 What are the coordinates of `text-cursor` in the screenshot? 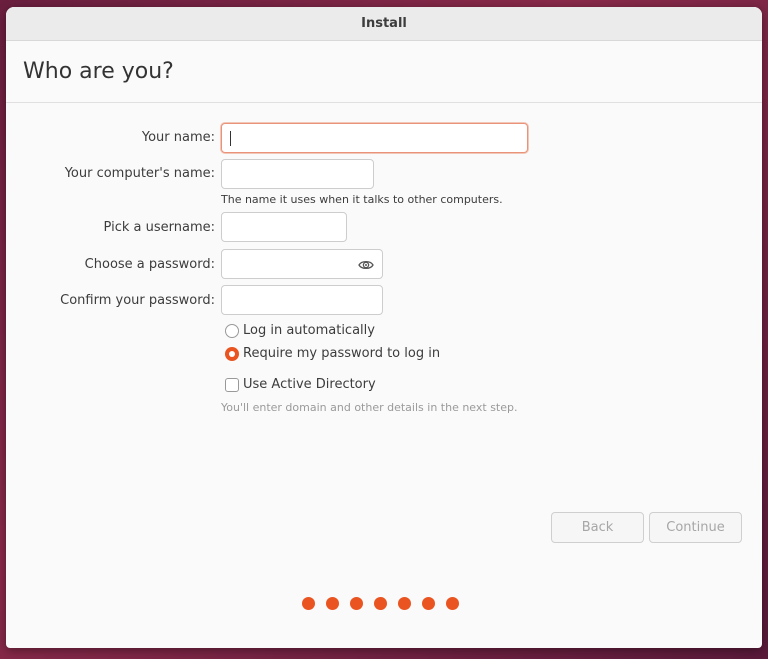 It's located at (230, 138).